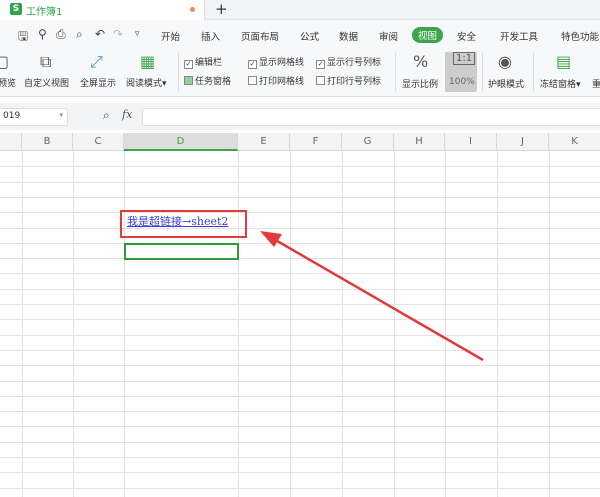  I want to click on arrow-shaft, so click(377, 299).